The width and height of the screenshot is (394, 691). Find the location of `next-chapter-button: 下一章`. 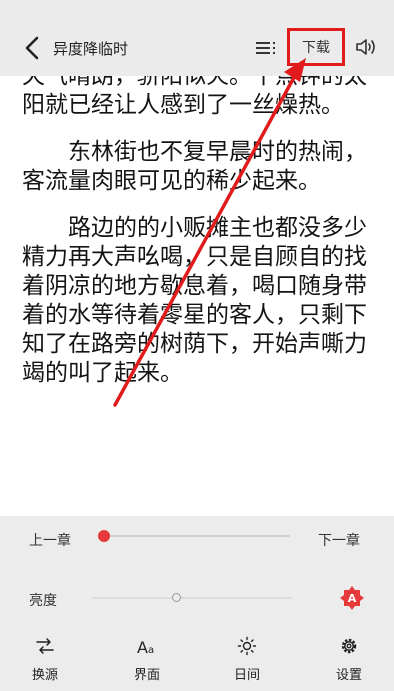

next-chapter-button: 下一章 is located at coordinates (339, 540).